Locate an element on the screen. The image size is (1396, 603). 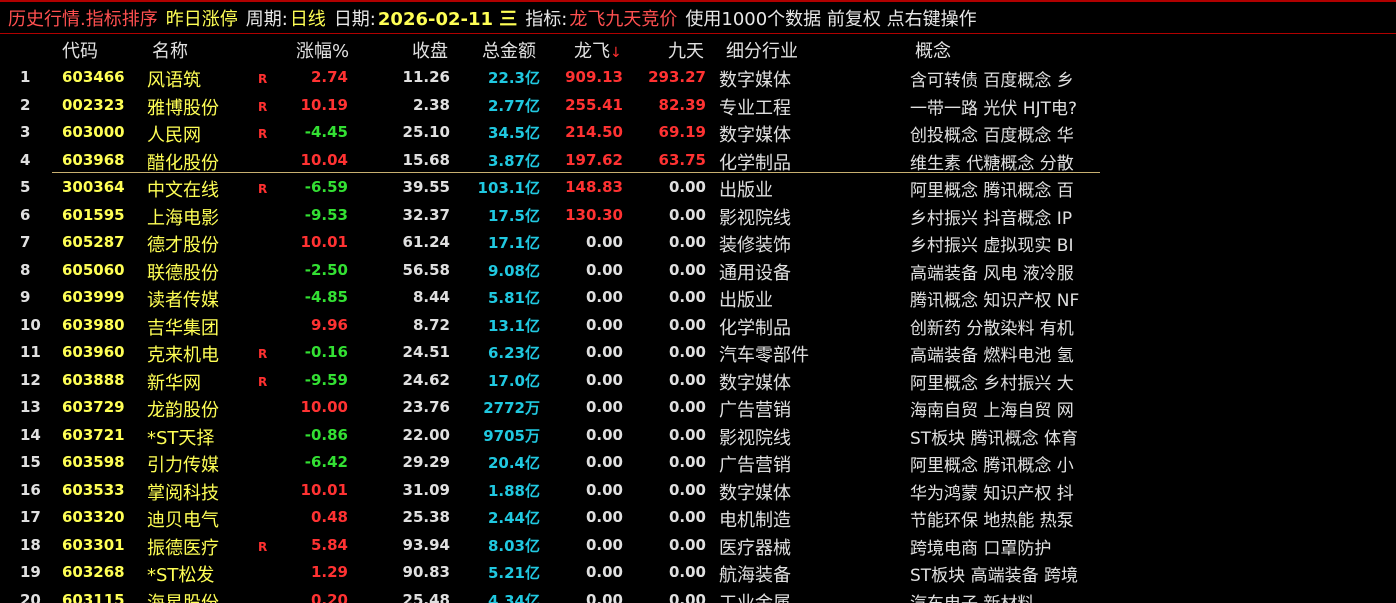
row-number: 12 is located at coordinates (30, 379).